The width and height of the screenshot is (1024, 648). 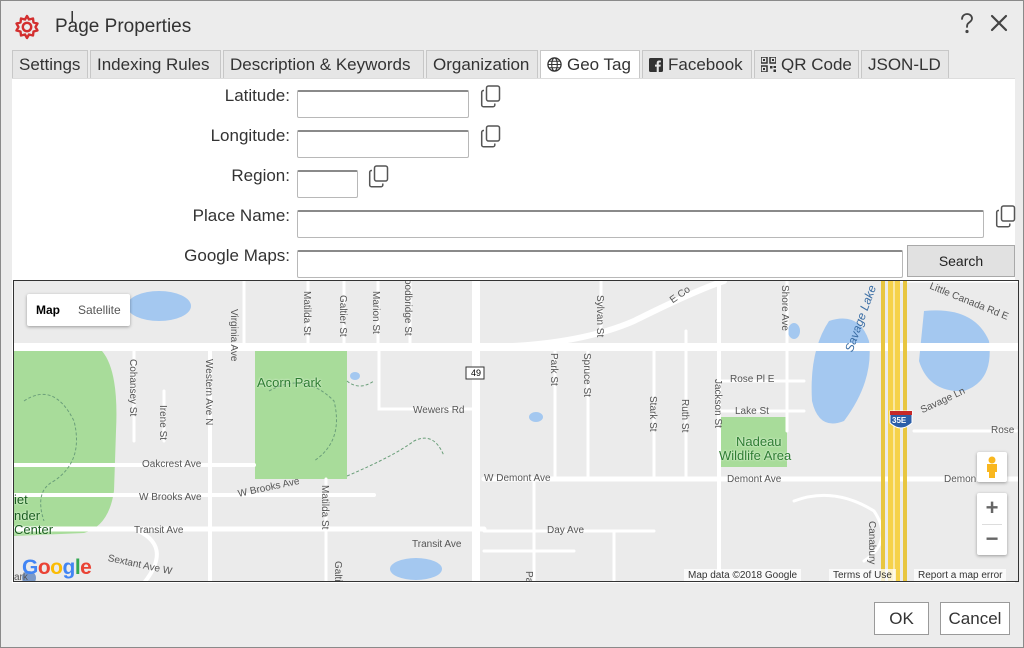 I want to click on park-label: Acorn Park, so click(x=289, y=382).